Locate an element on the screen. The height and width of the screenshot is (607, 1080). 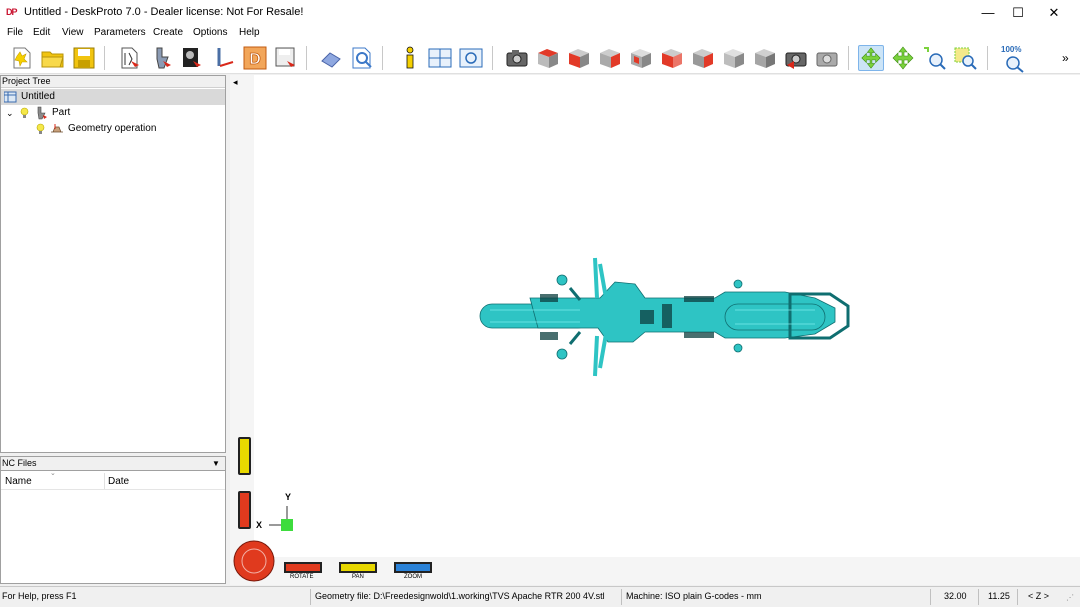
nc-files-panel: NC Files ▼ Name Date ⌄ is located at coordinates (113, 520).